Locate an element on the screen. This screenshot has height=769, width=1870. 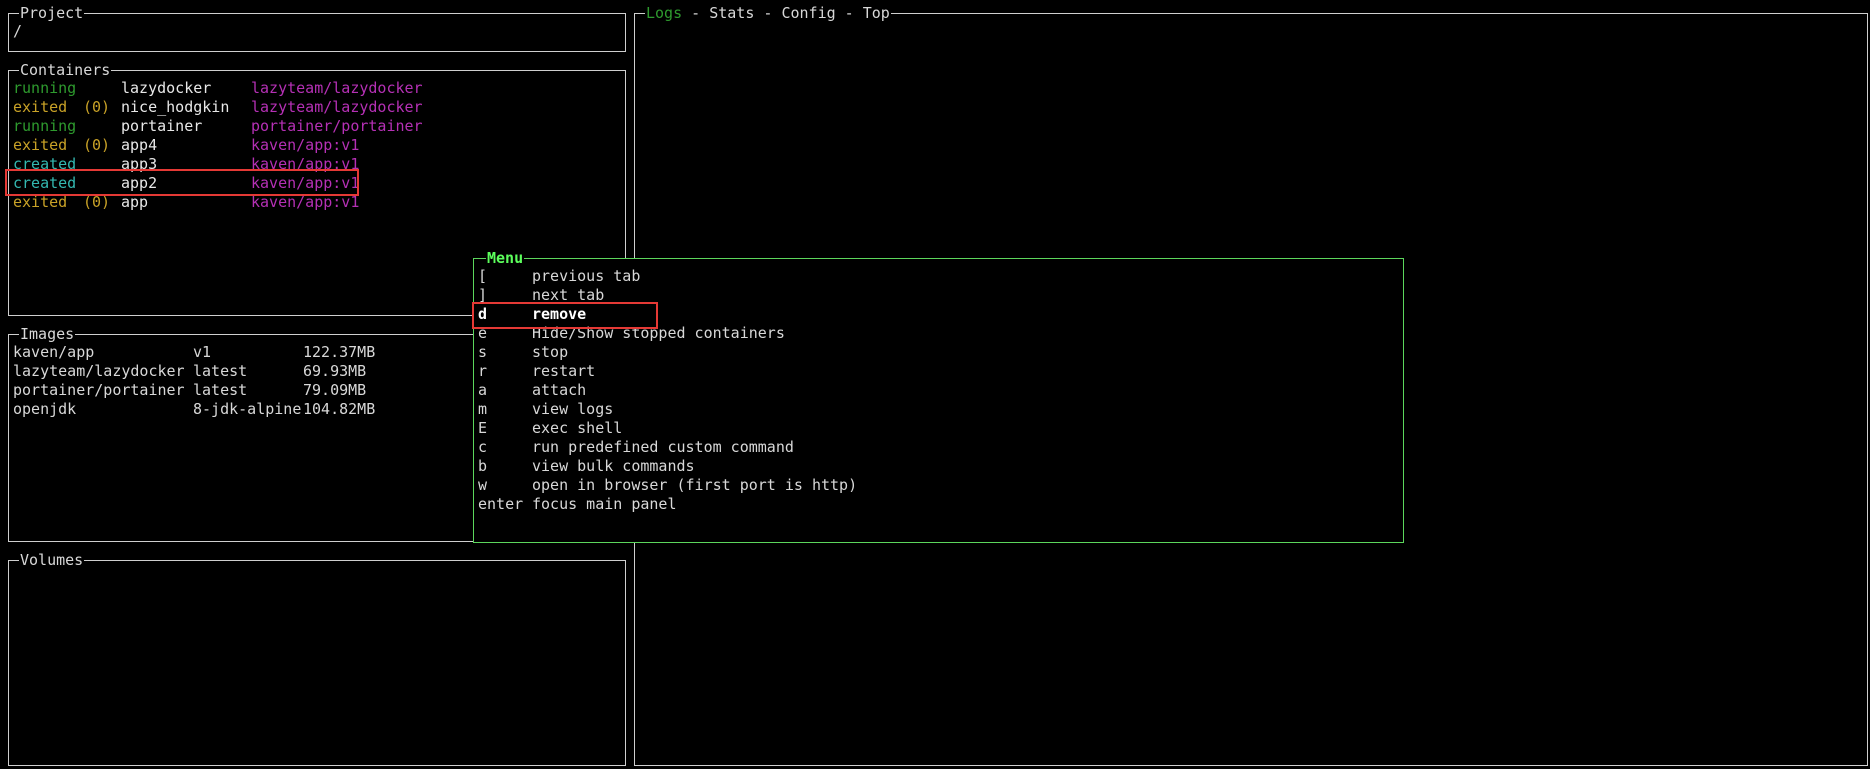
menu-item: s stop is located at coordinates (928, 352).